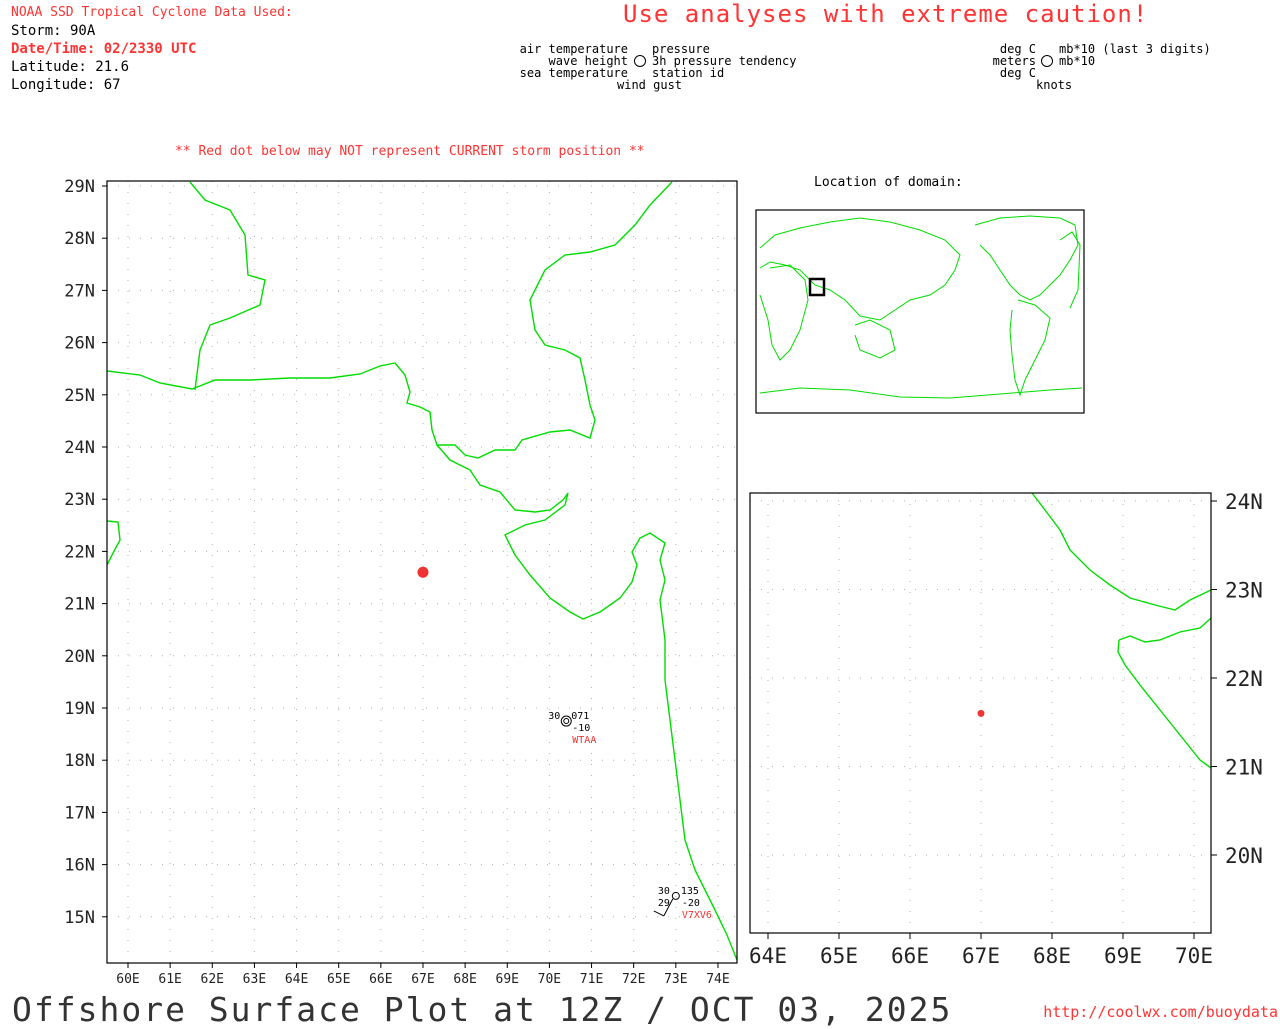 Image resolution: width=1280 pixels, height=1029 pixels. I want to click on zoom-storm-position-marker, so click(981, 713).